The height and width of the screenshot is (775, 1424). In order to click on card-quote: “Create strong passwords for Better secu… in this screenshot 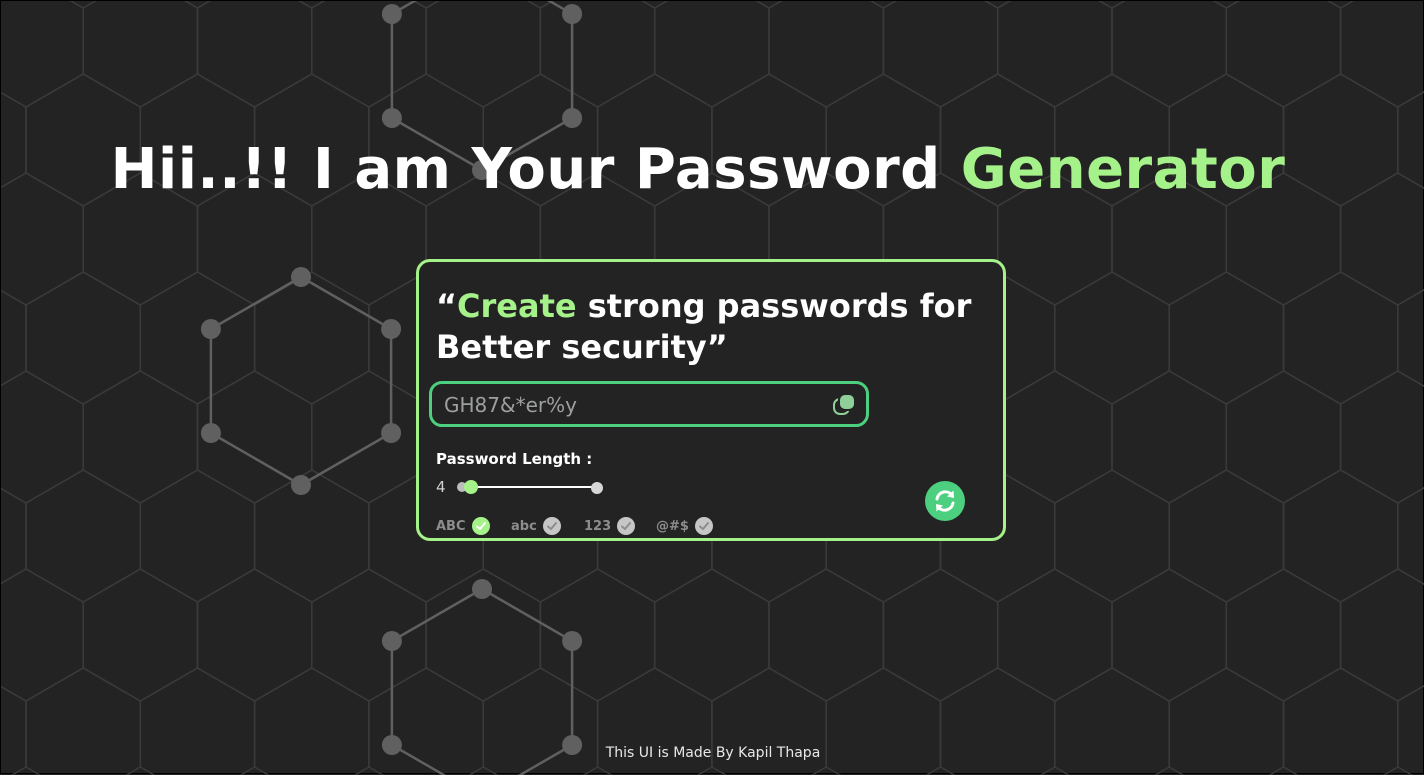, I will do `click(716, 327)`.